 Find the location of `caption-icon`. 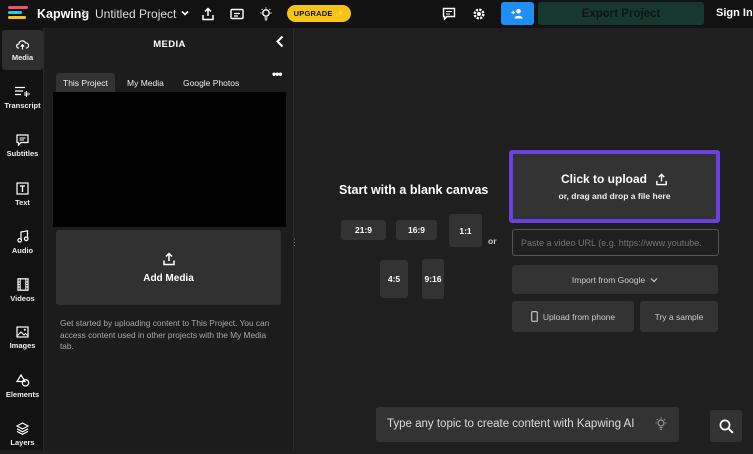

caption-icon is located at coordinates (237, 14).